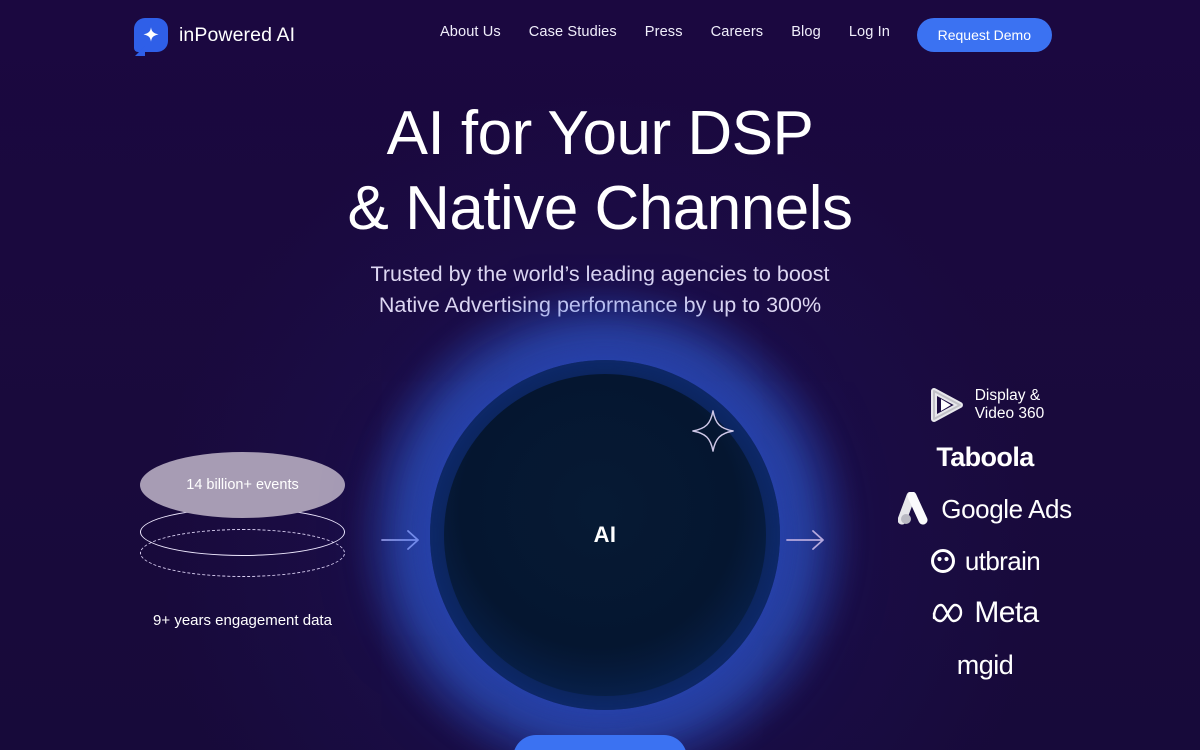 Image resolution: width=1200 pixels, height=750 pixels. I want to click on nav-item-blog: Blog, so click(806, 32).